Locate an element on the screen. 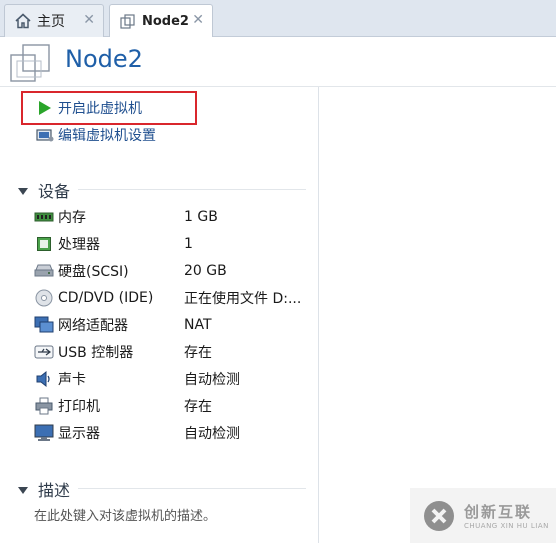 This screenshot has width=556, height=543. device-row-usb: USB 控制器 存在 is located at coordinates (174, 352).